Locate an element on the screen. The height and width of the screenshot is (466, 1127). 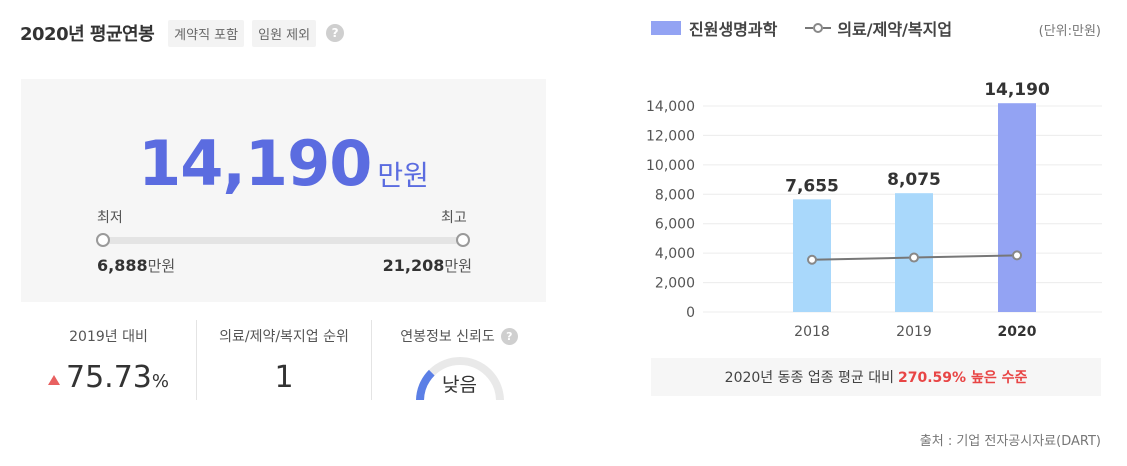
min-salary-value: 6,888 is located at coordinates (122, 265).